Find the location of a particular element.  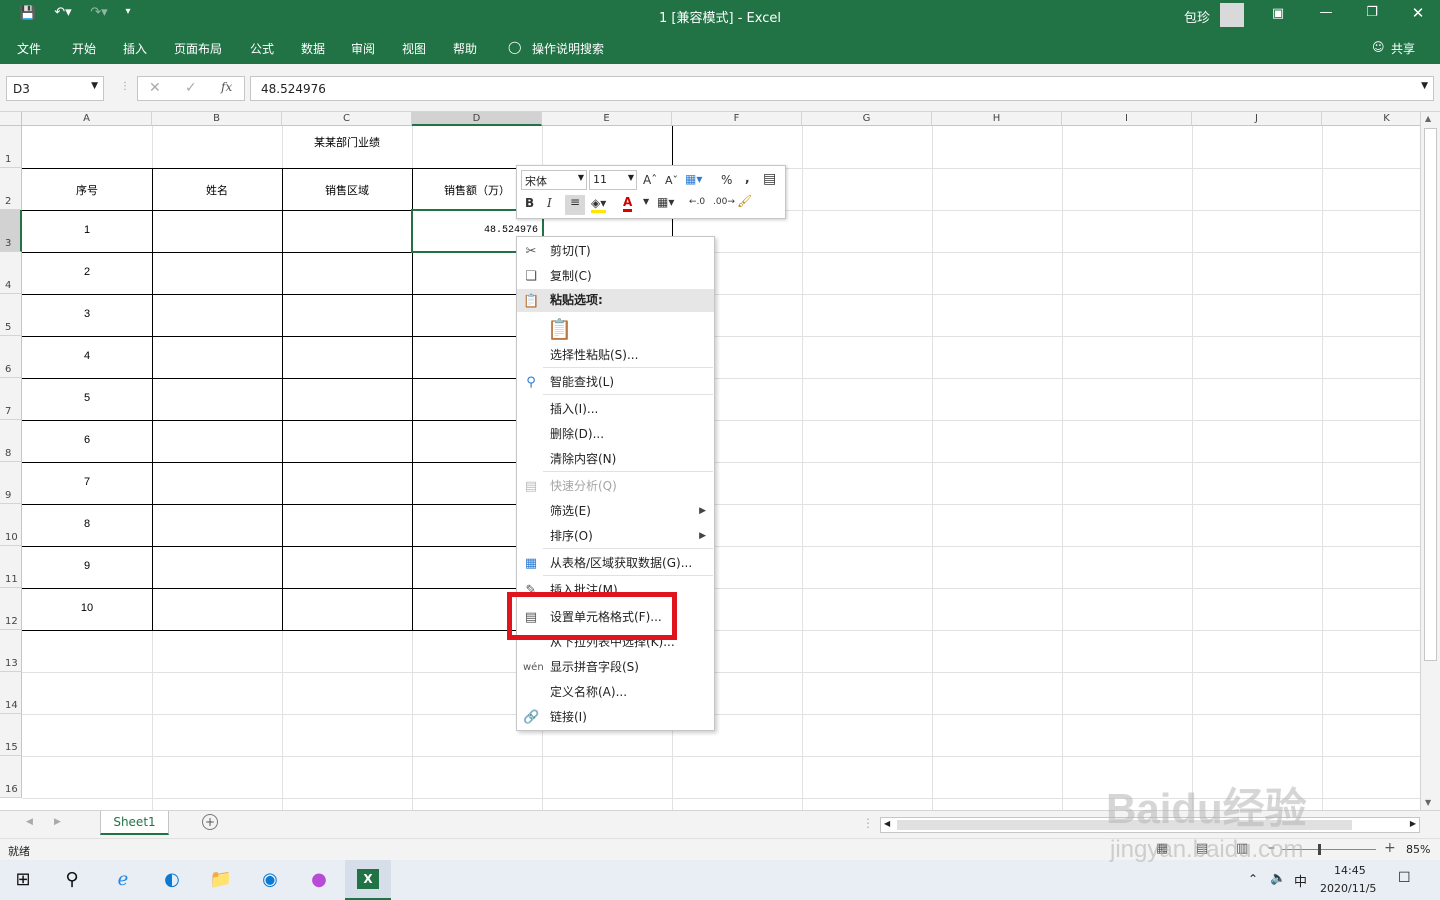

expand-icon: ▼ is located at coordinates (1424, 86).